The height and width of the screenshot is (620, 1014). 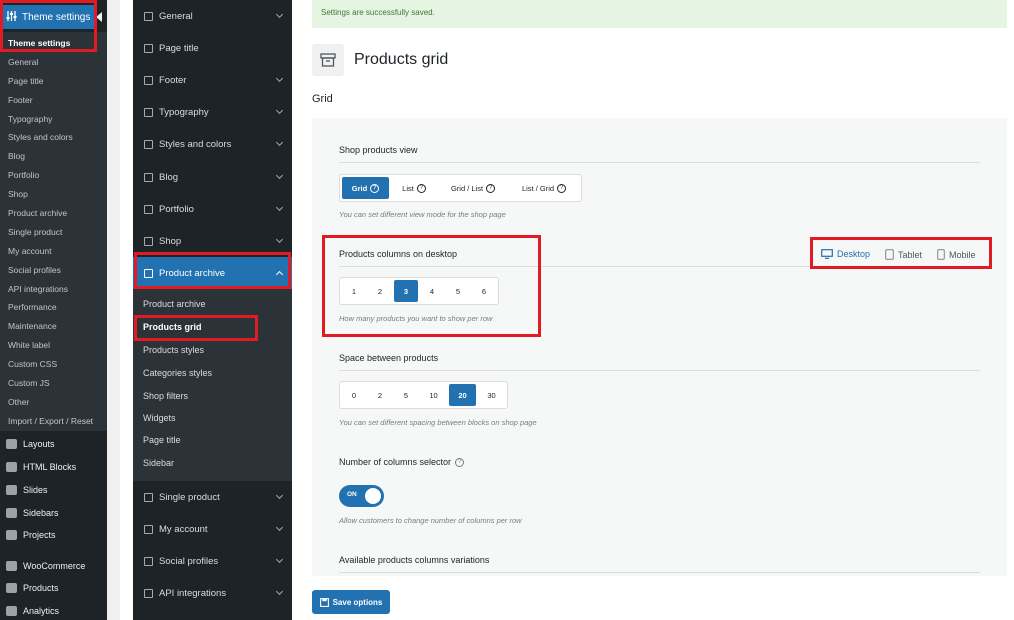 I want to click on wp-menu-label: Sidebars, so click(x=41, y=513).